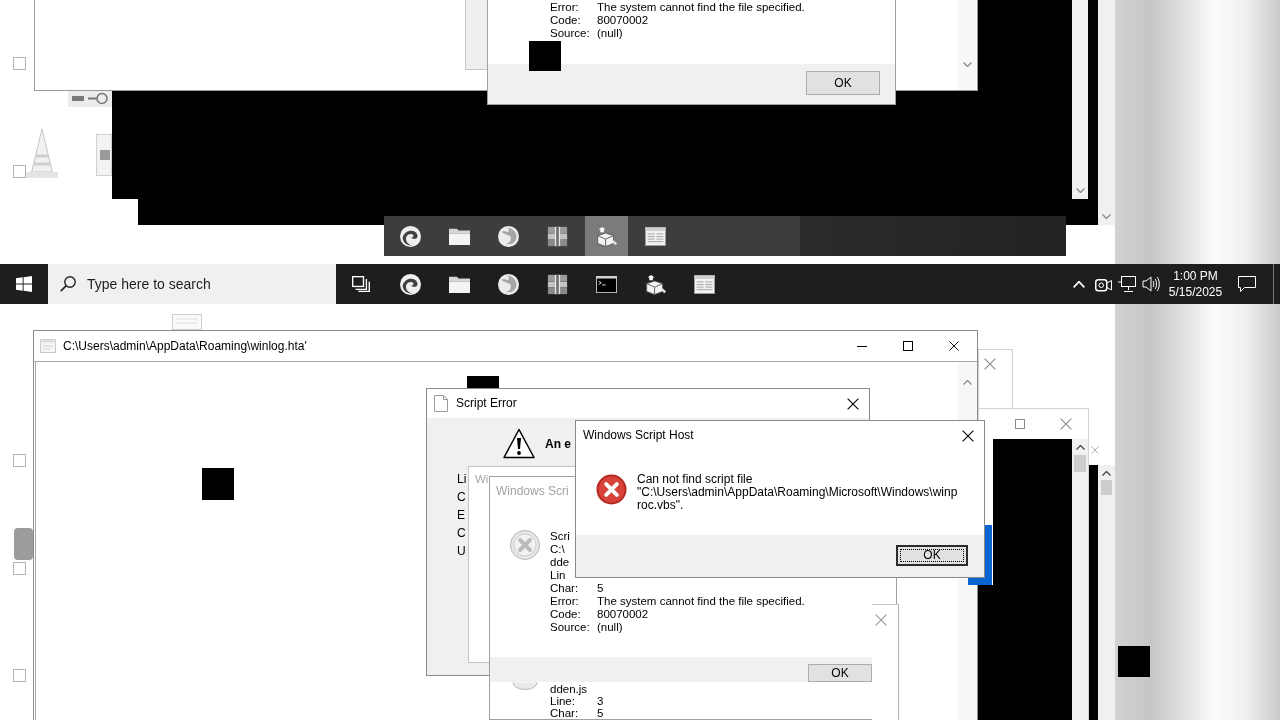 This screenshot has width=1280, height=720. Describe the element at coordinates (557, 549) in the screenshot. I see `dialog-text: C:\` at that location.